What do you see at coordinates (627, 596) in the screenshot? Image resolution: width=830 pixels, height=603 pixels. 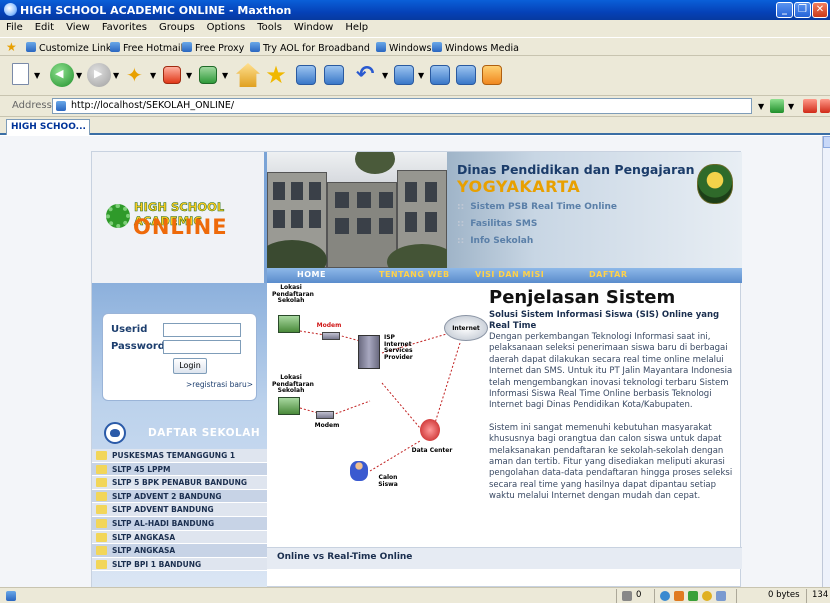 I see `download-icon` at bounding box center [627, 596].